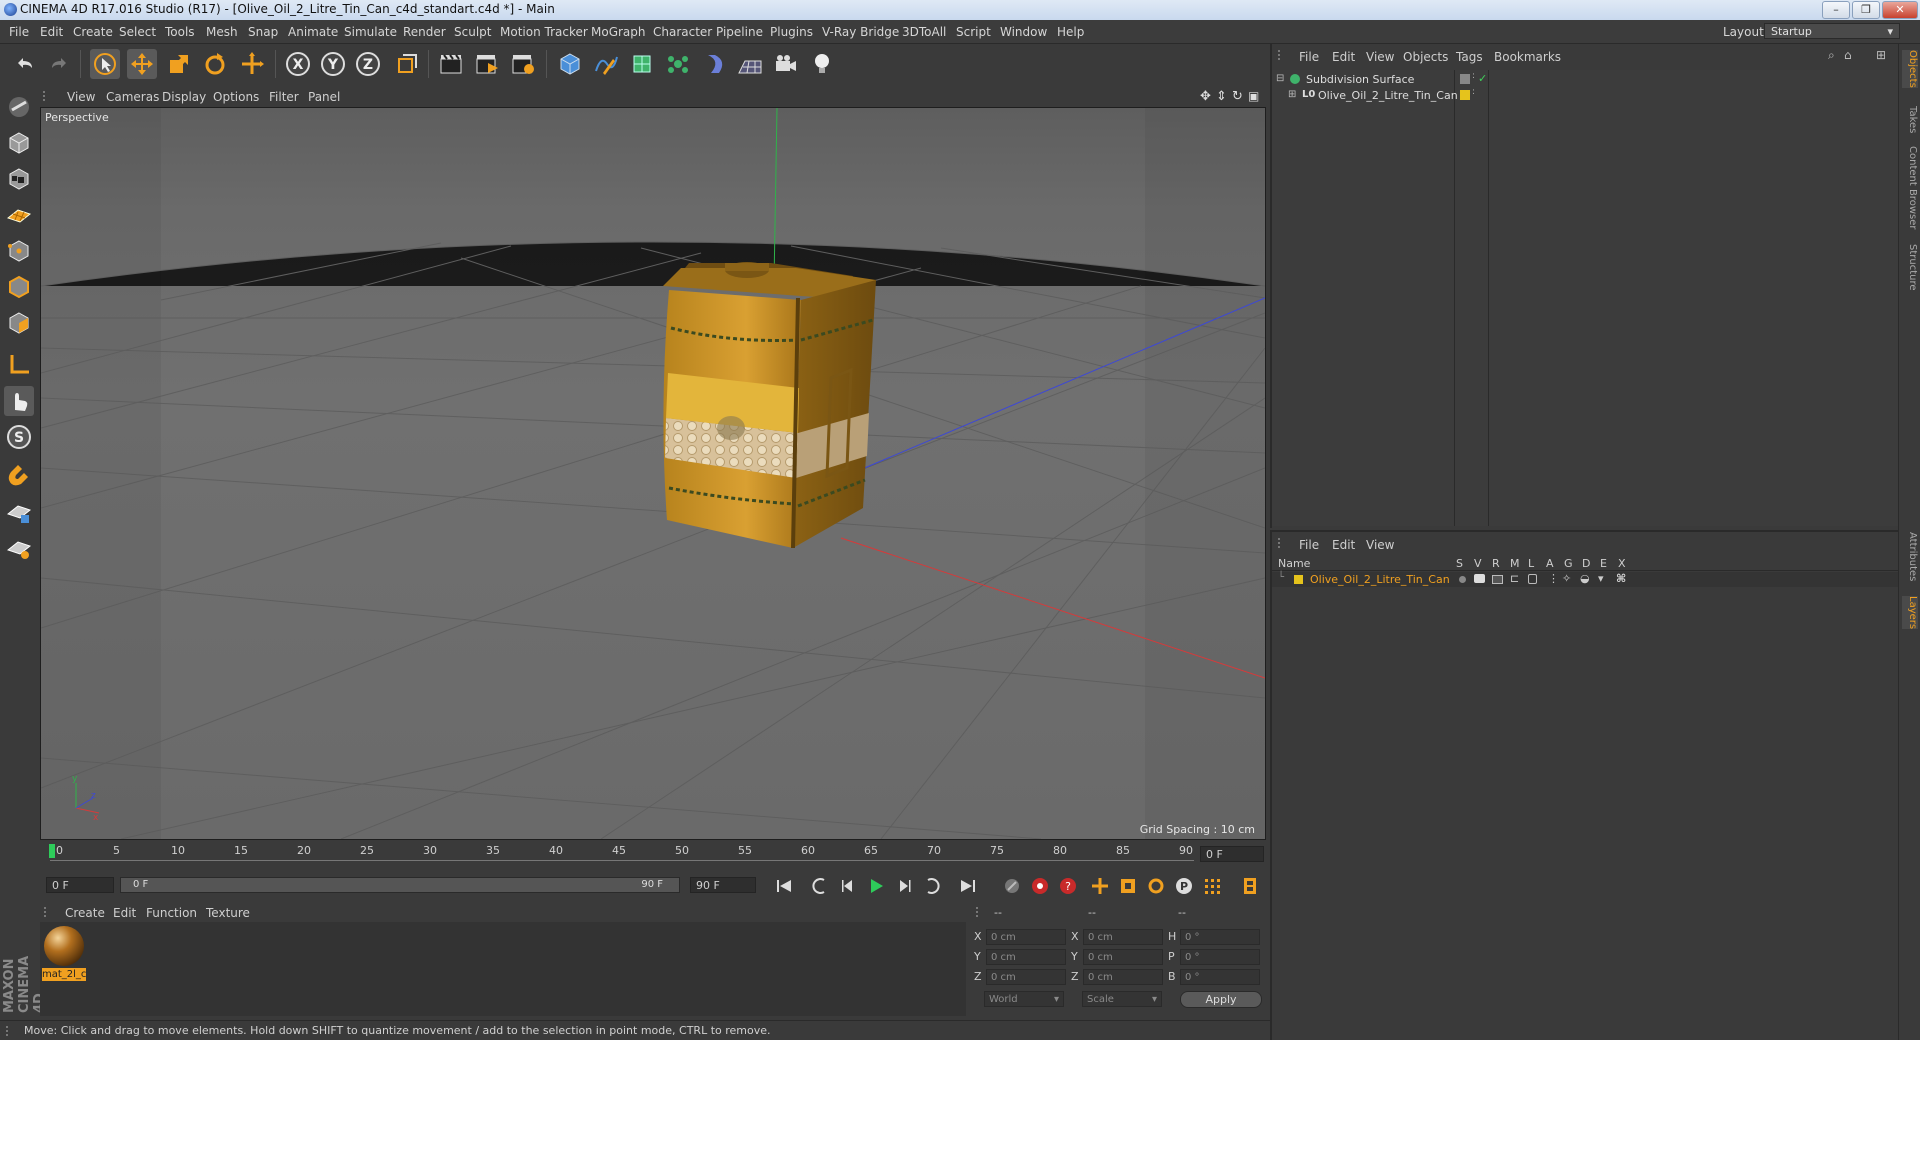 Image resolution: width=1920 pixels, height=1158 pixels. Describe the element at coordinates (19, 323) in the screenshot. I see `polygons-mode-button` at that location.